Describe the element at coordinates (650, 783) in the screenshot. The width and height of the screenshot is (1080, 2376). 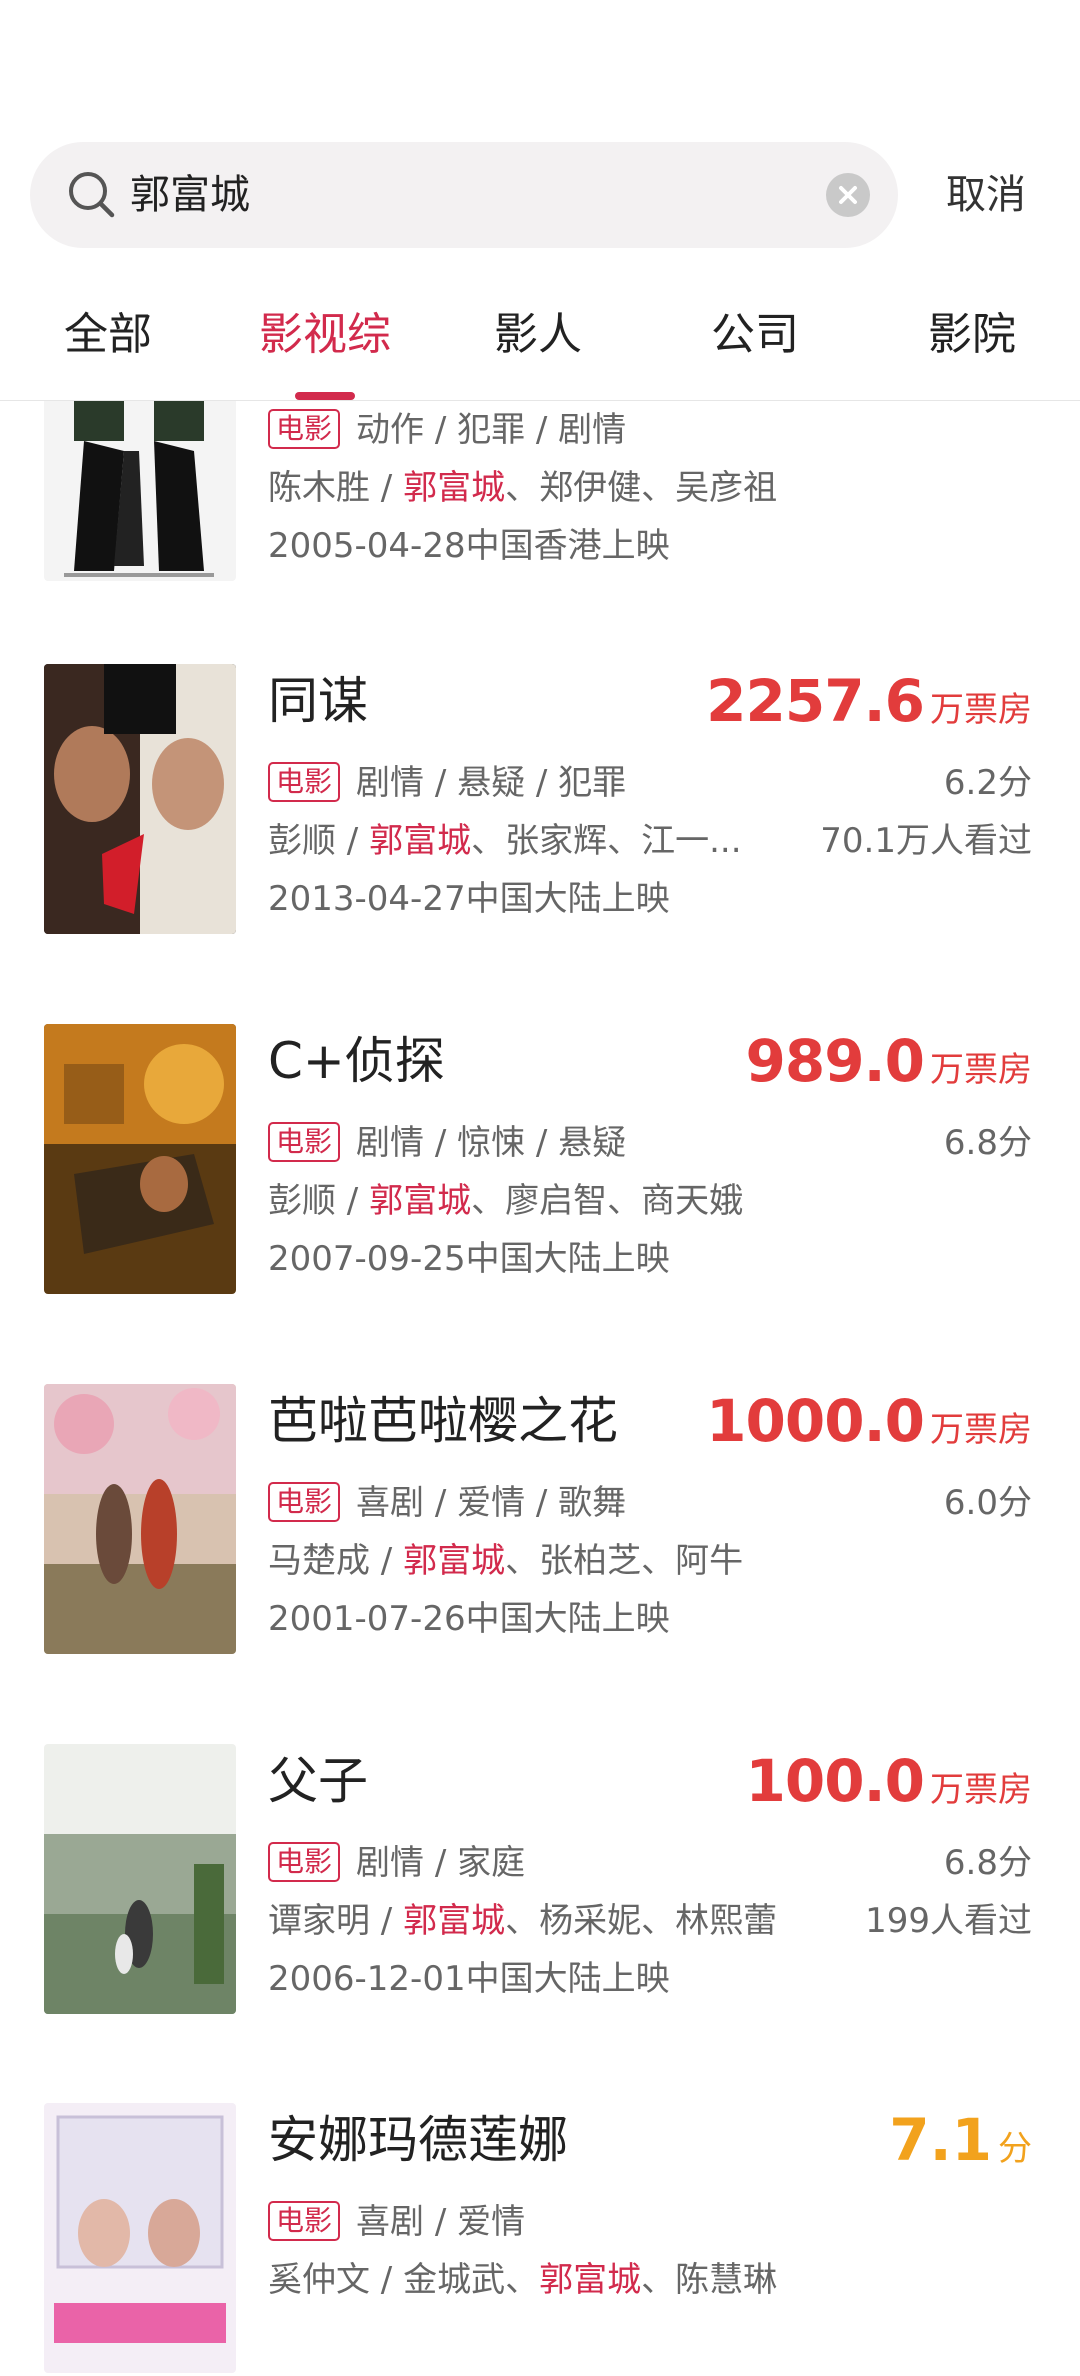
I see `genre-row: 电影 剧情 / 悬疑 / 犯罪 6.2分` at that location.